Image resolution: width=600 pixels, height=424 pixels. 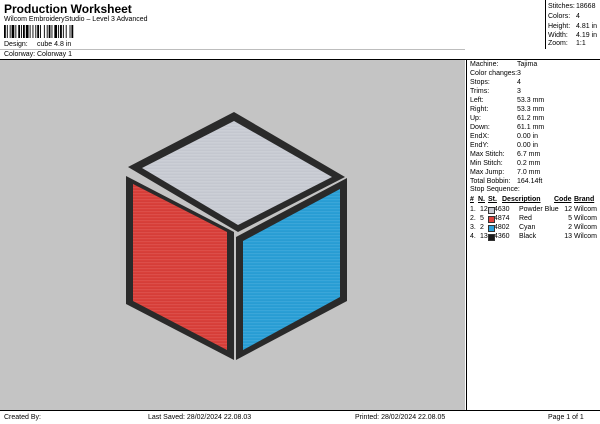 What do you see at coordinates (502, 227) in the screenshot?
I see `stop-stitches: 4802` at bounding box center [502, 227].